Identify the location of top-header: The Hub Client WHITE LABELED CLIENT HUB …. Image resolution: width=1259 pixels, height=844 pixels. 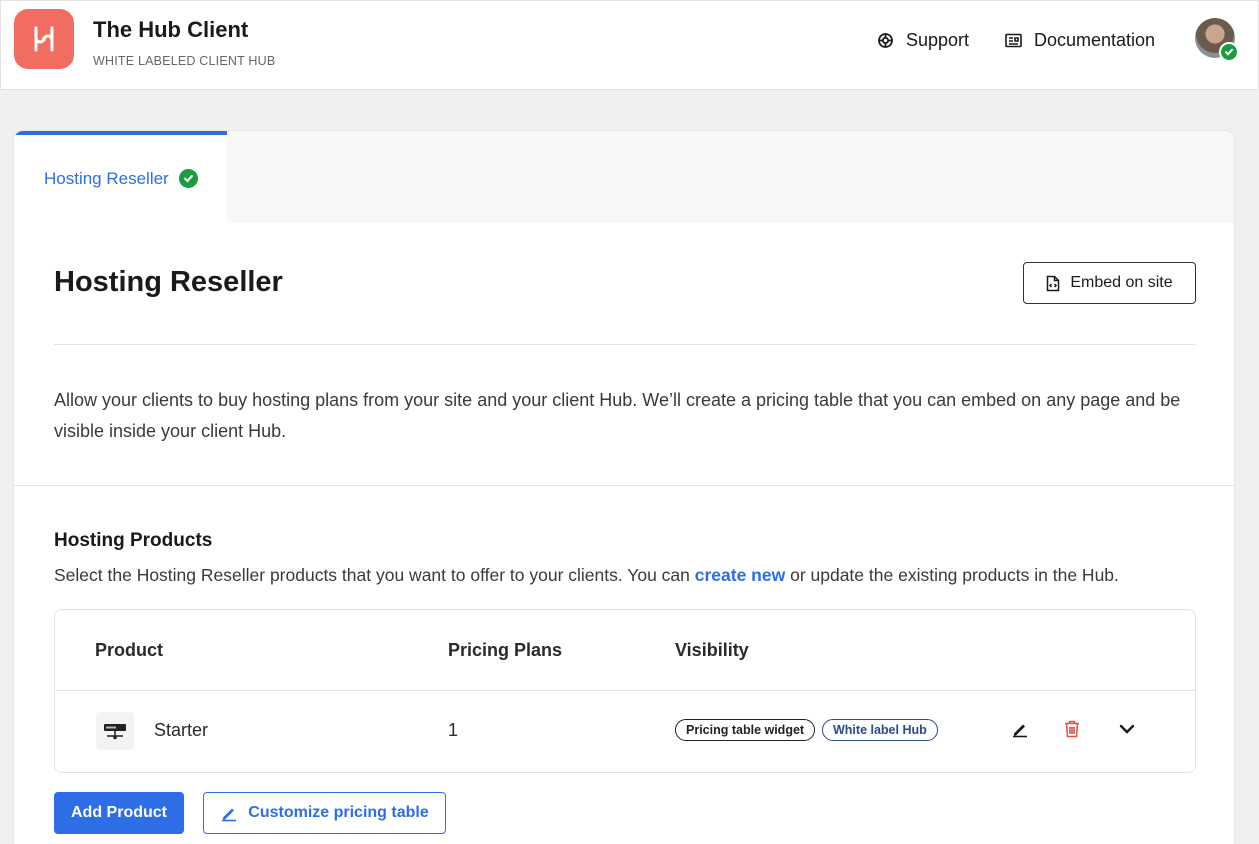
(629, 45).